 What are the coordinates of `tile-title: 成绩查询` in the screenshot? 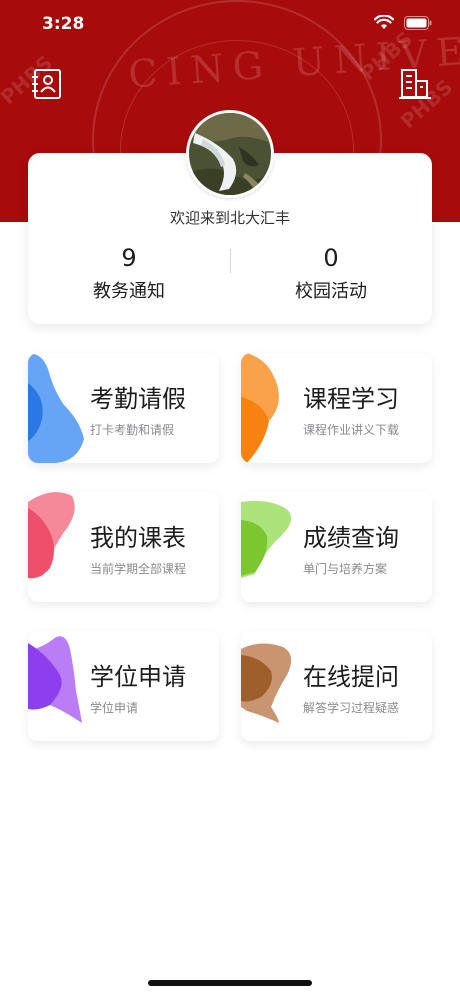 It's located at (351, 538).